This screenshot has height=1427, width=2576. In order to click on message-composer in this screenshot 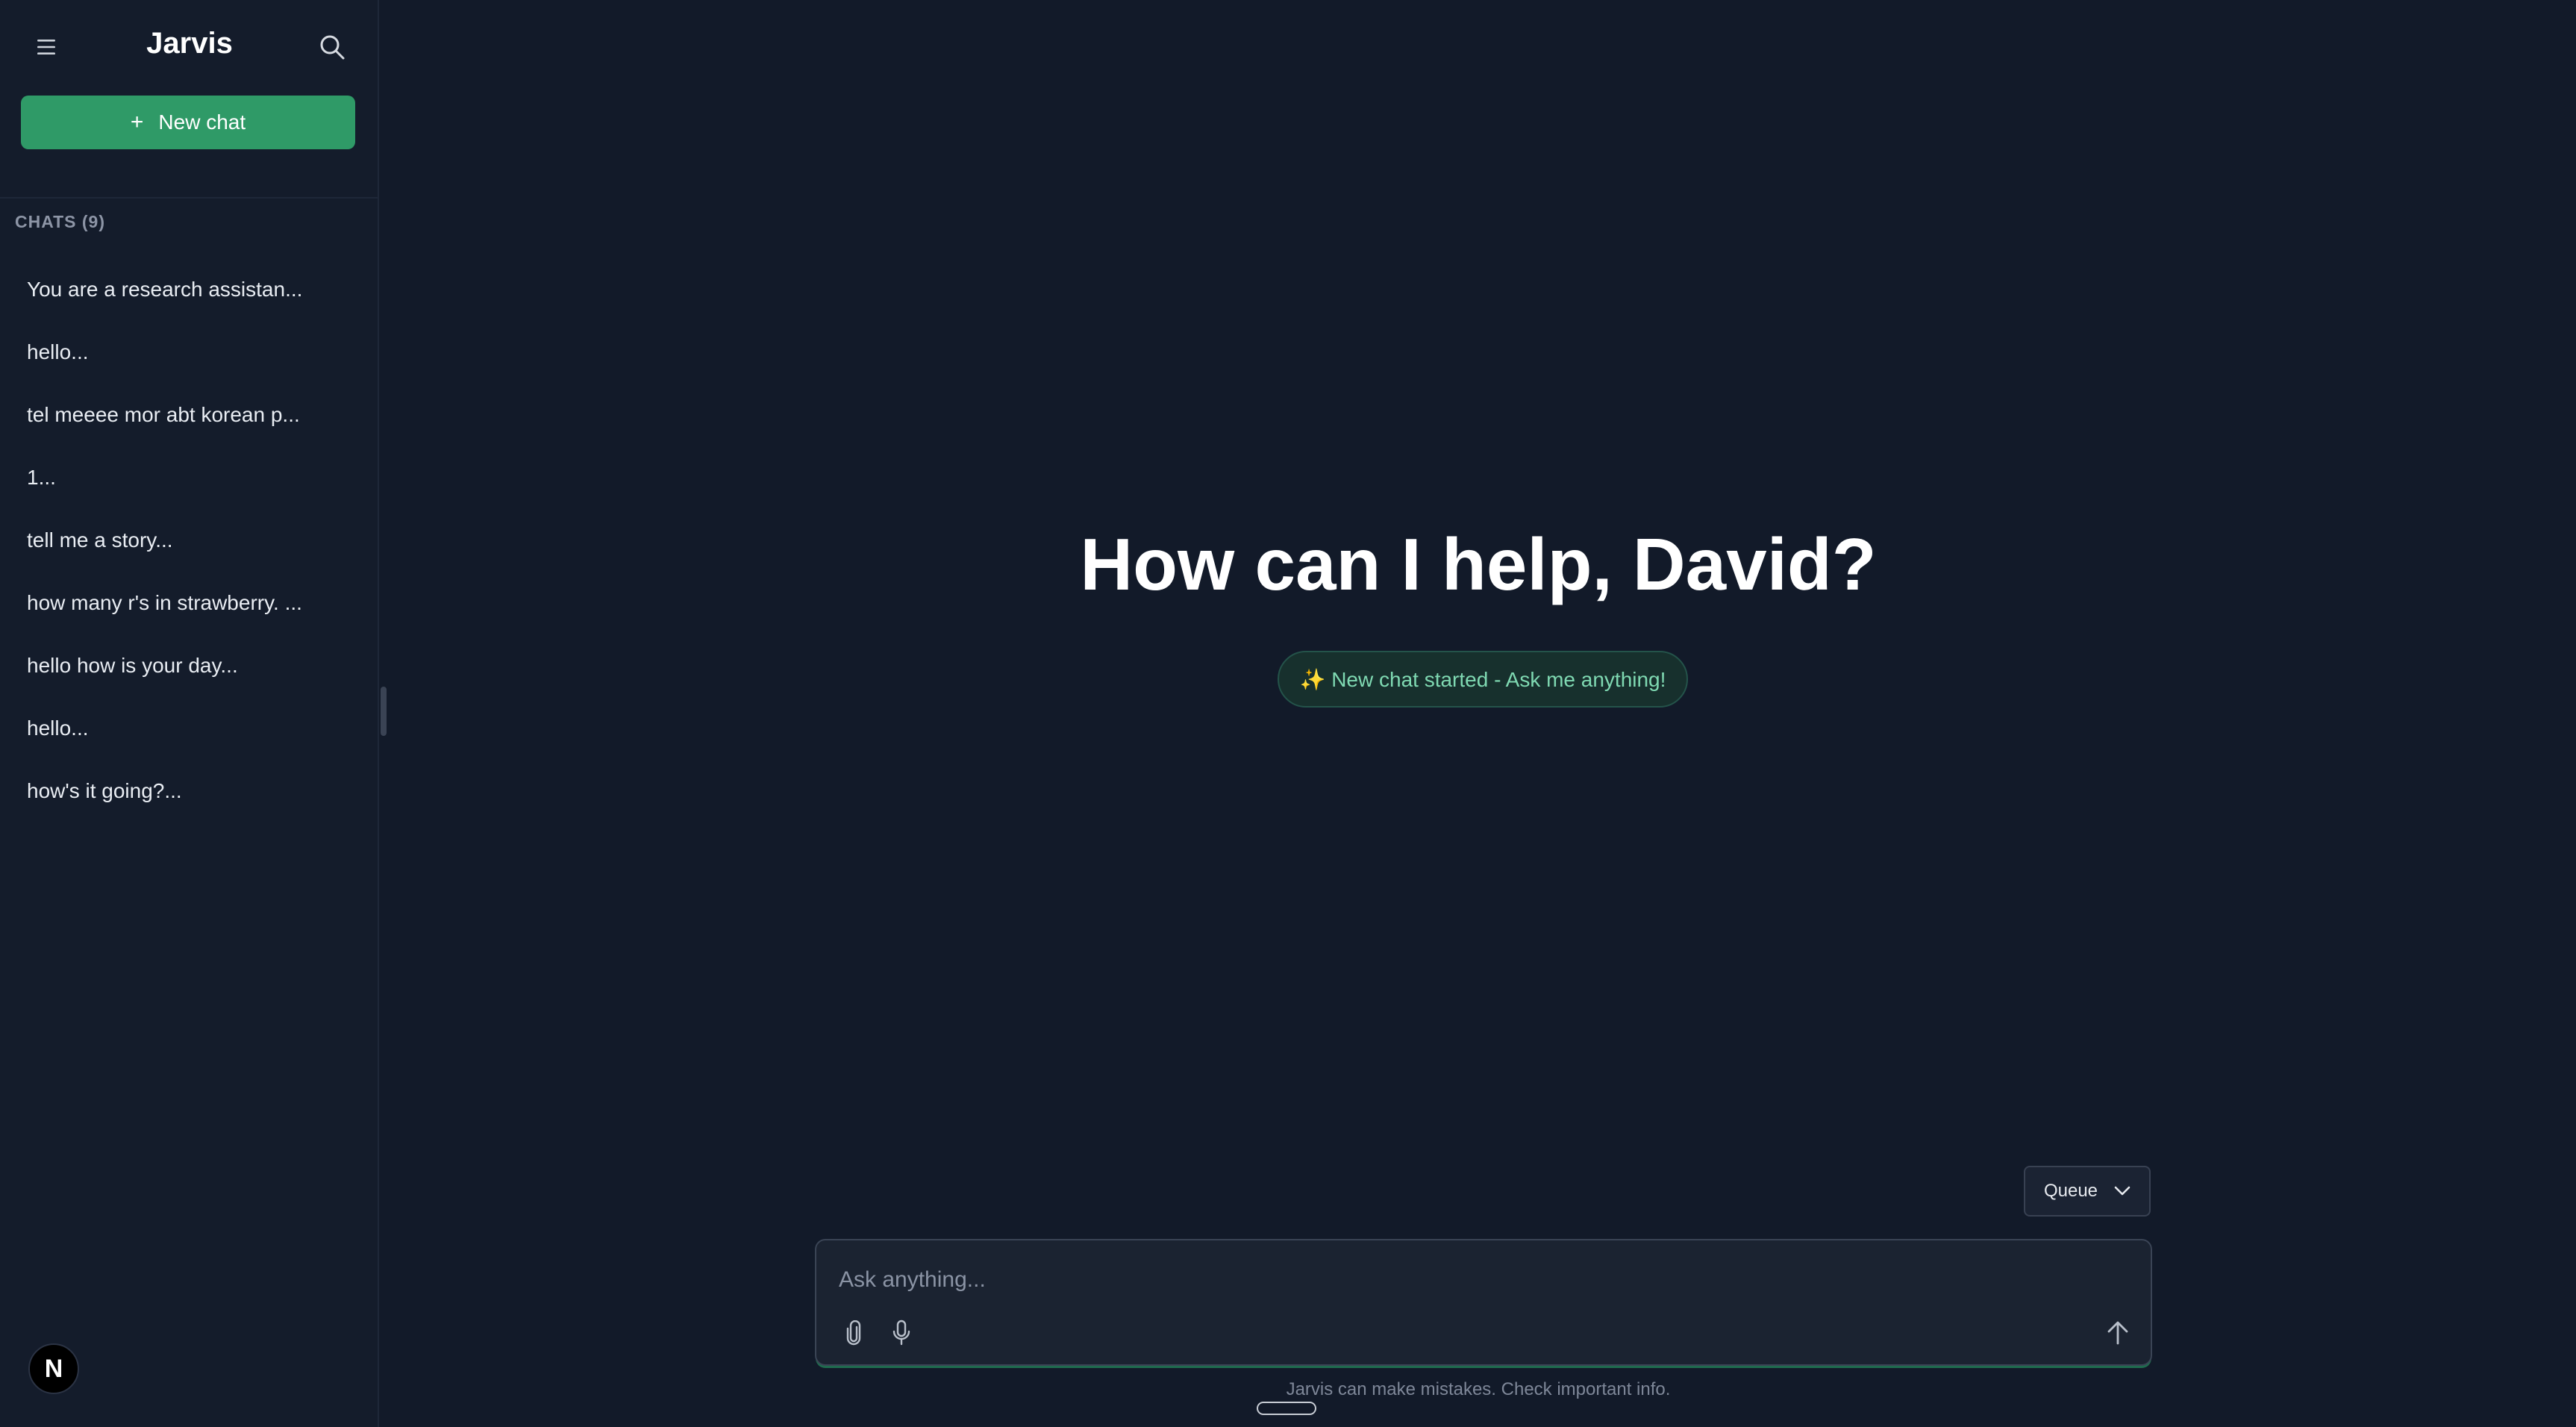, I will do `click(1483, 1302)`.